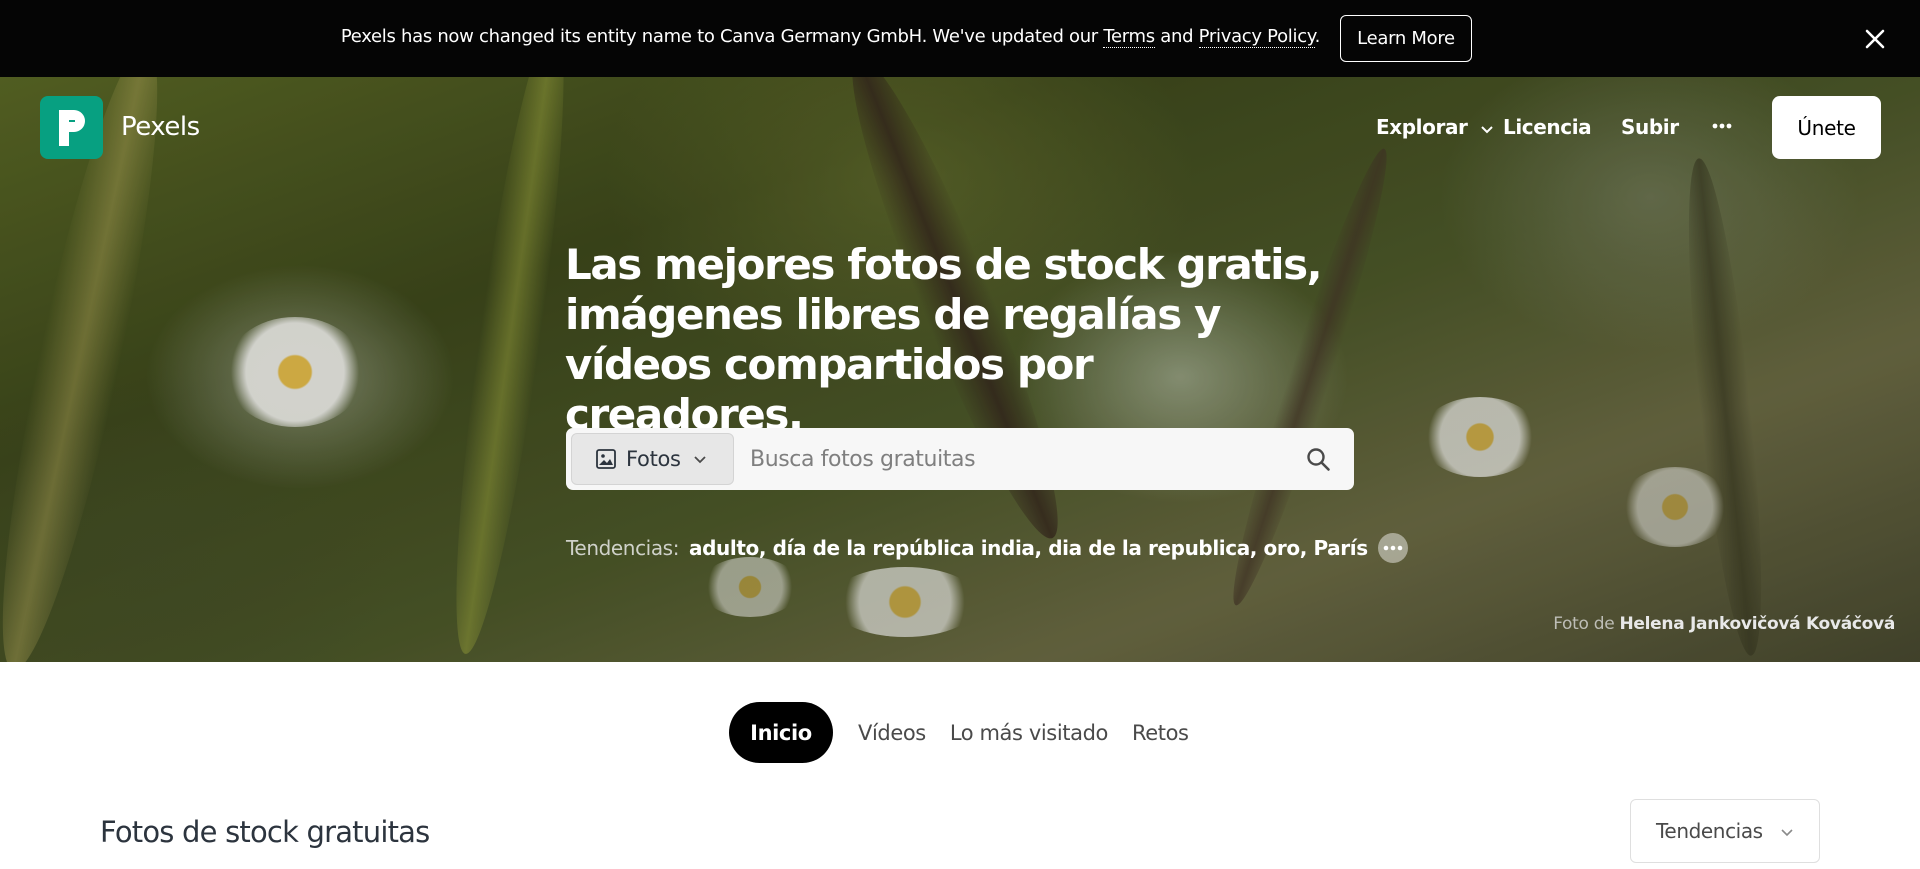  I want to click on nav-explore-label: Explorar, so click(1422, 127).